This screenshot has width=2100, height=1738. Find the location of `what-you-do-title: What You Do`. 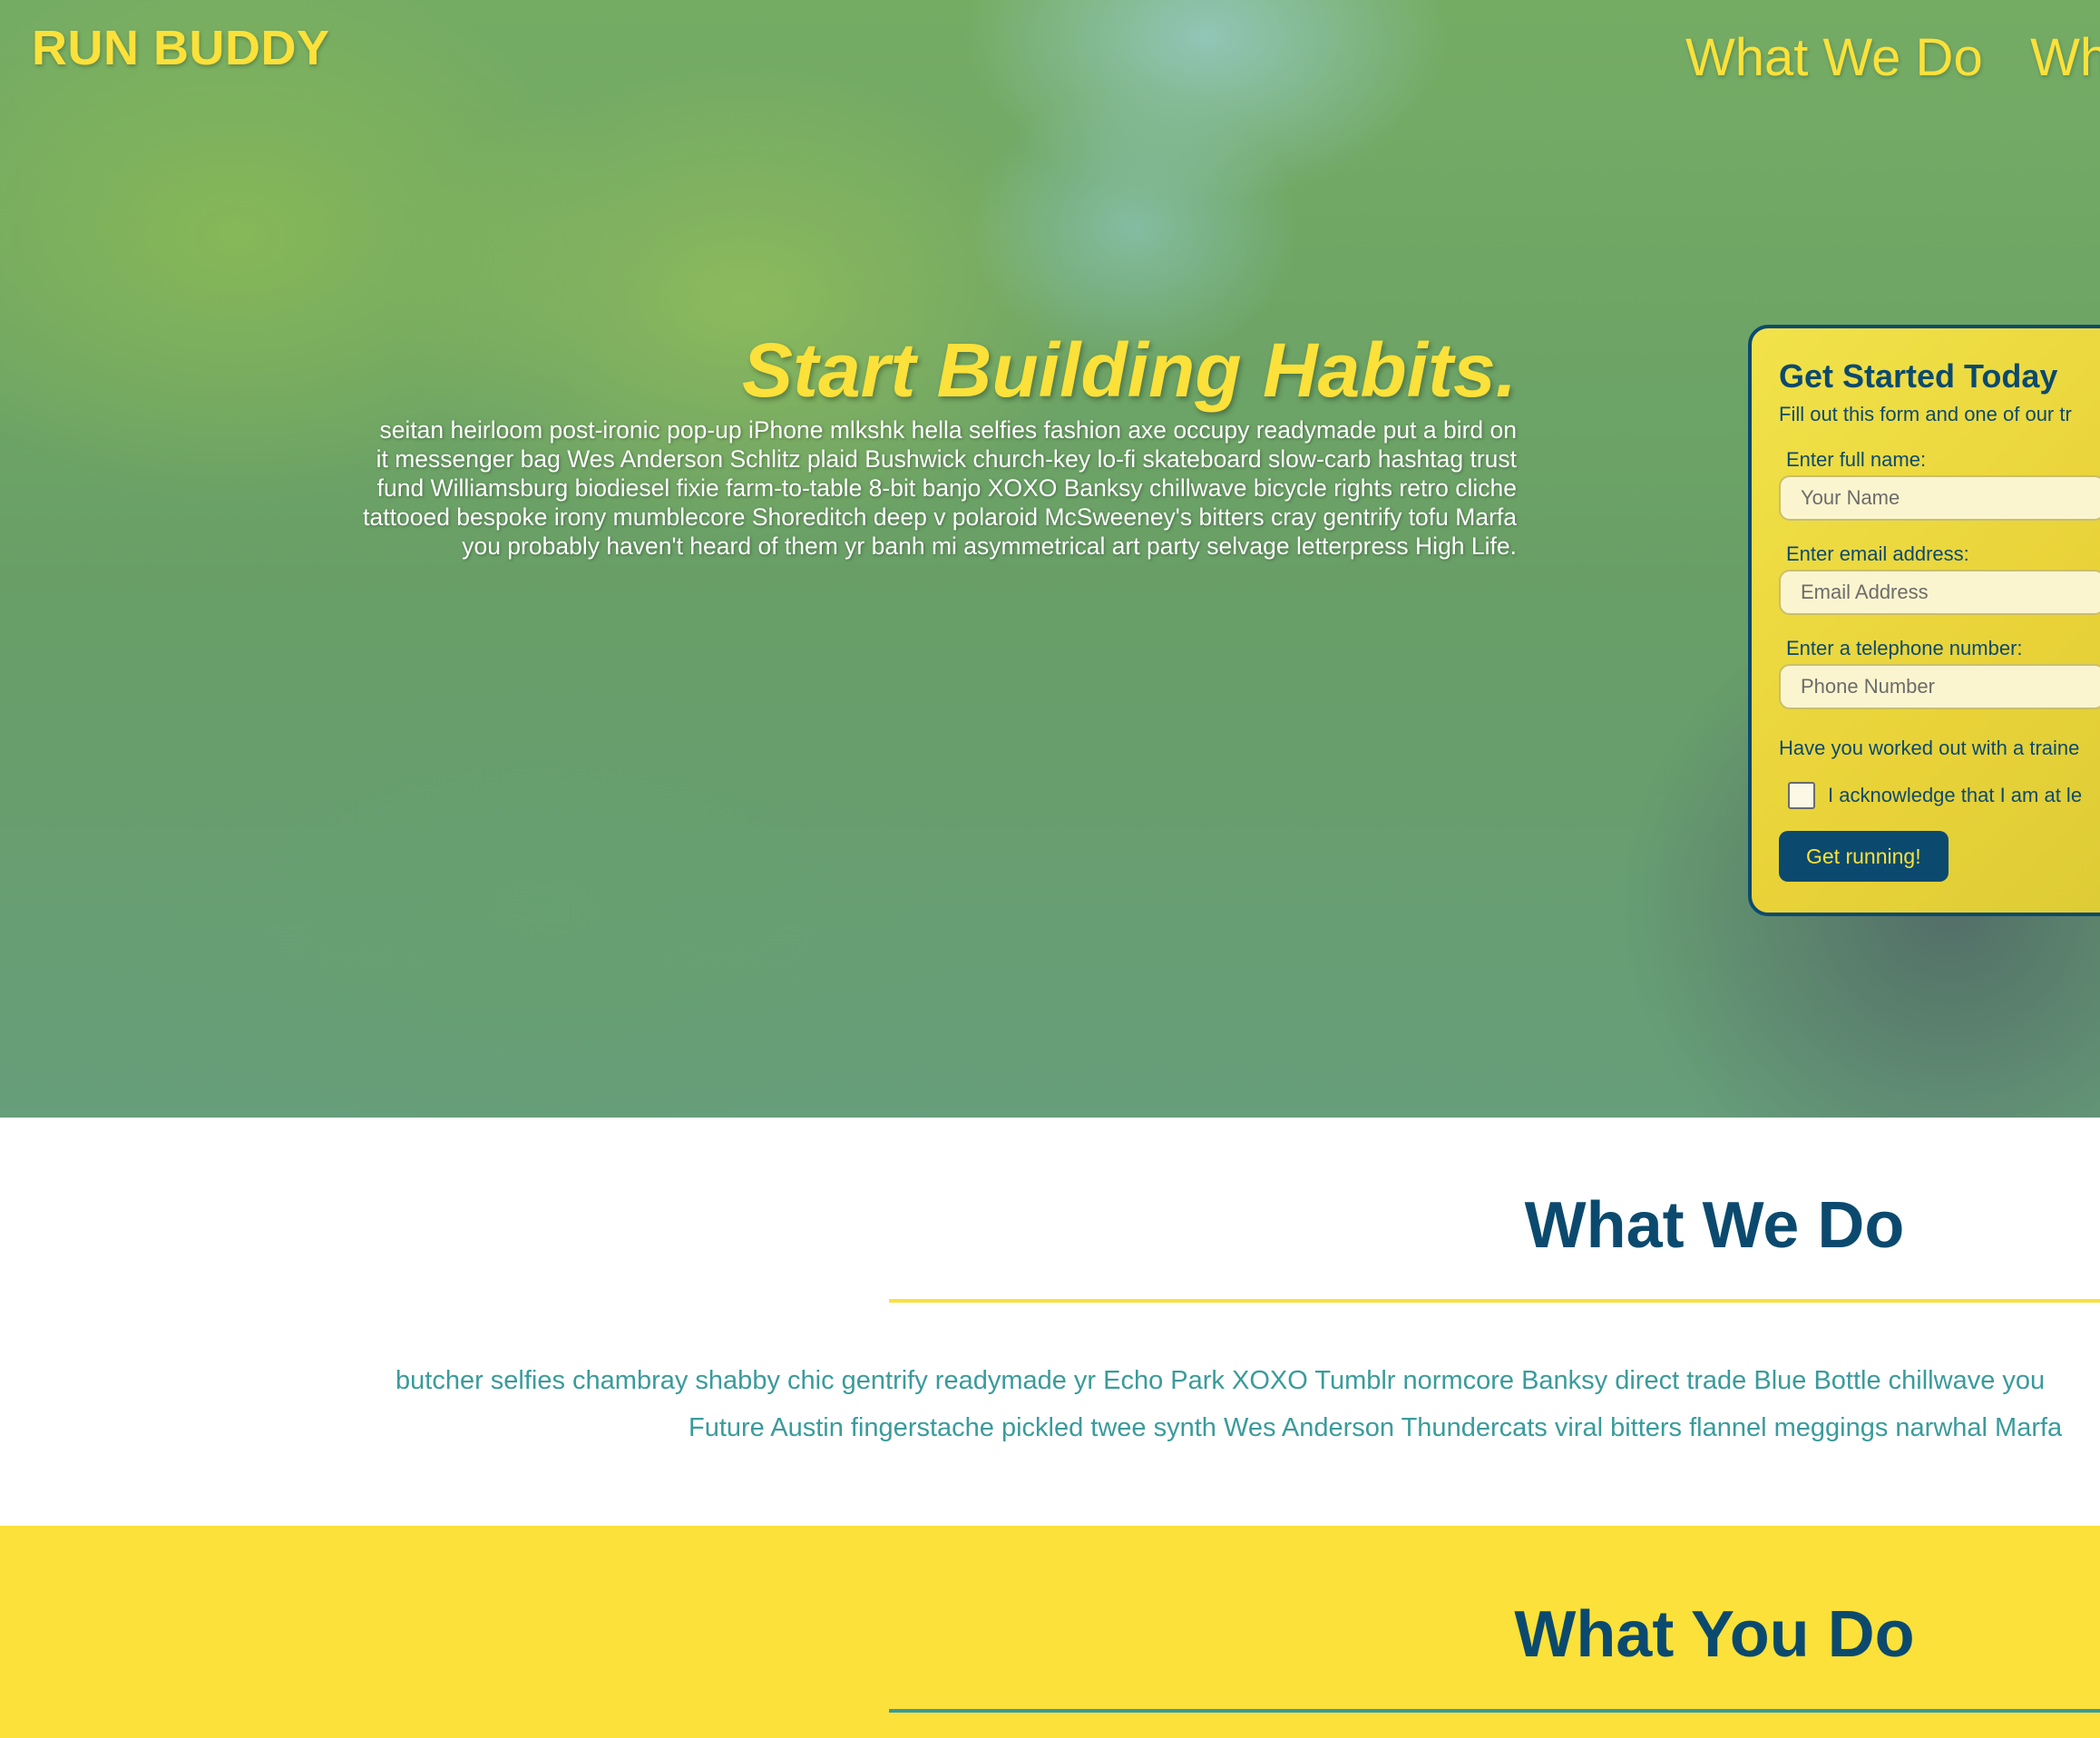

what-you-do-title: What You Do is located at coordinates (1715, 1634).